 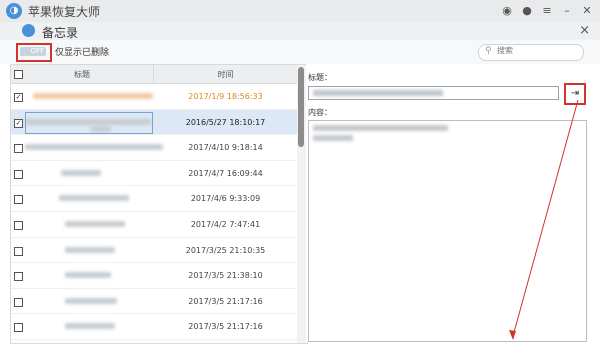 I want to click on content-label: 内容：, so click(x=320, y=112).